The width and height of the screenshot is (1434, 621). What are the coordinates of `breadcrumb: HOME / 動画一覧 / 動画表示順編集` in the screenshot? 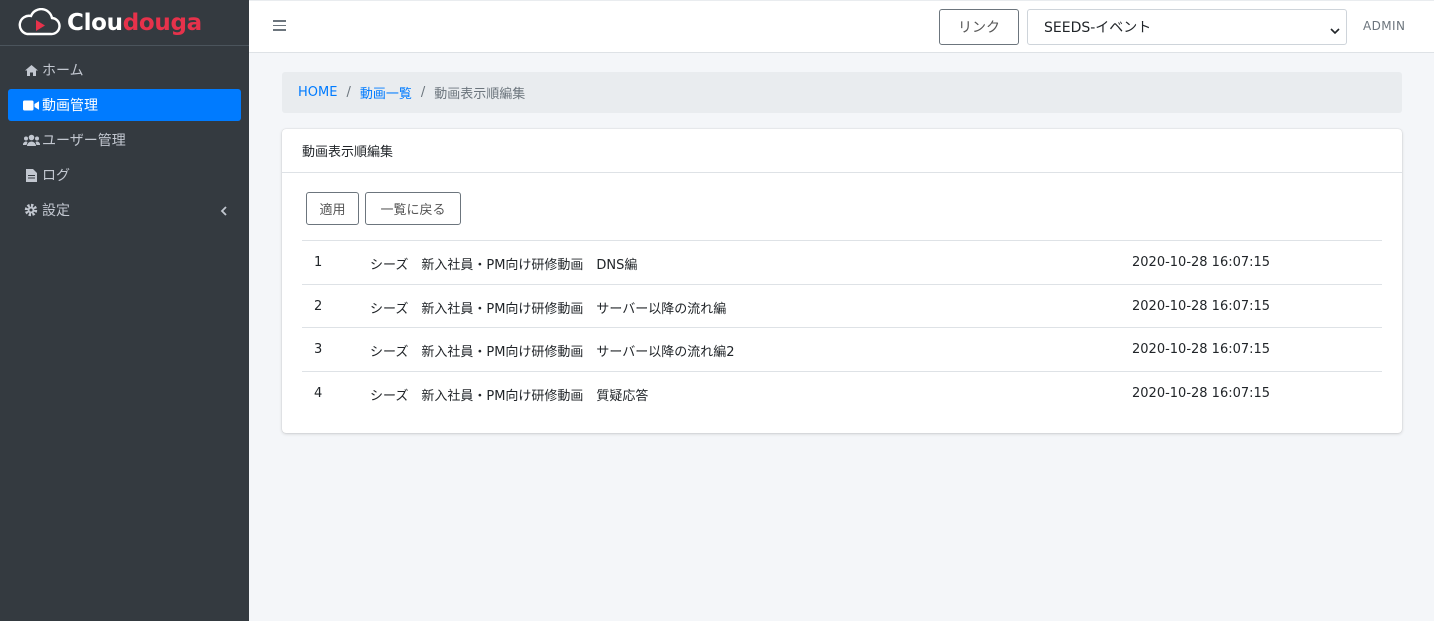 It's located at (842, 92).